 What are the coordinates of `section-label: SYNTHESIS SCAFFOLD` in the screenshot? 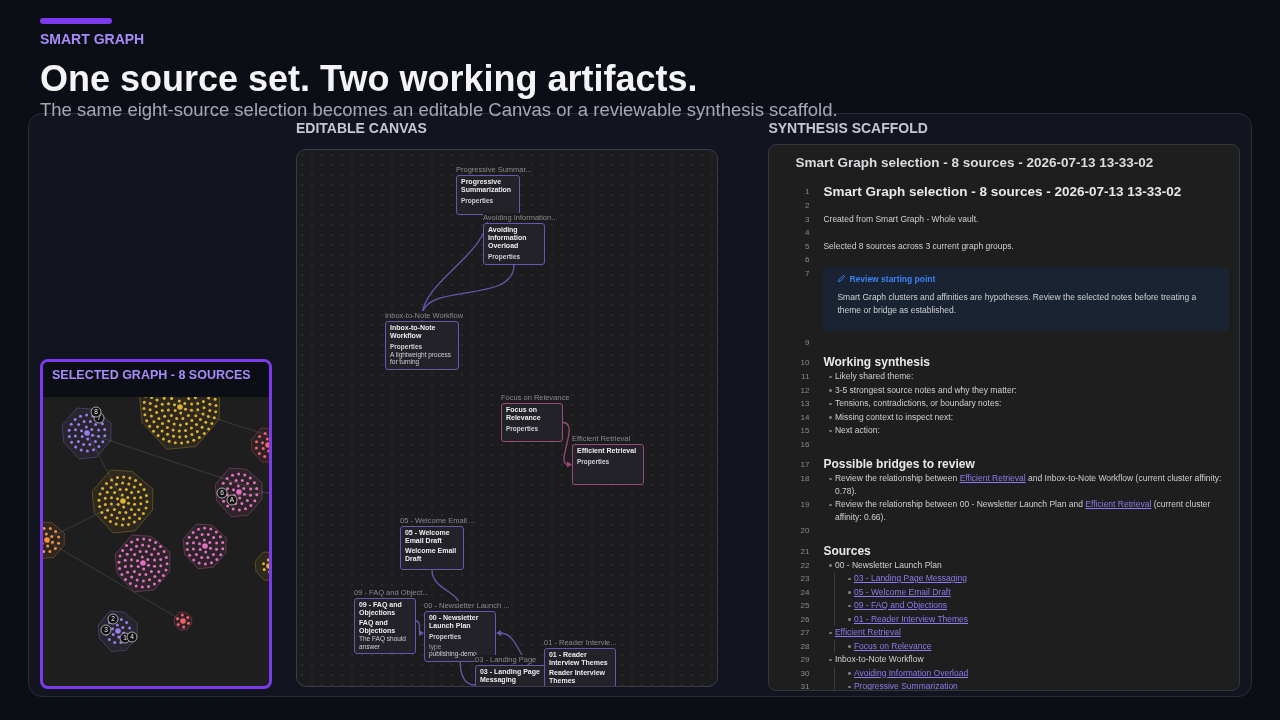 It's located at (848, 128).